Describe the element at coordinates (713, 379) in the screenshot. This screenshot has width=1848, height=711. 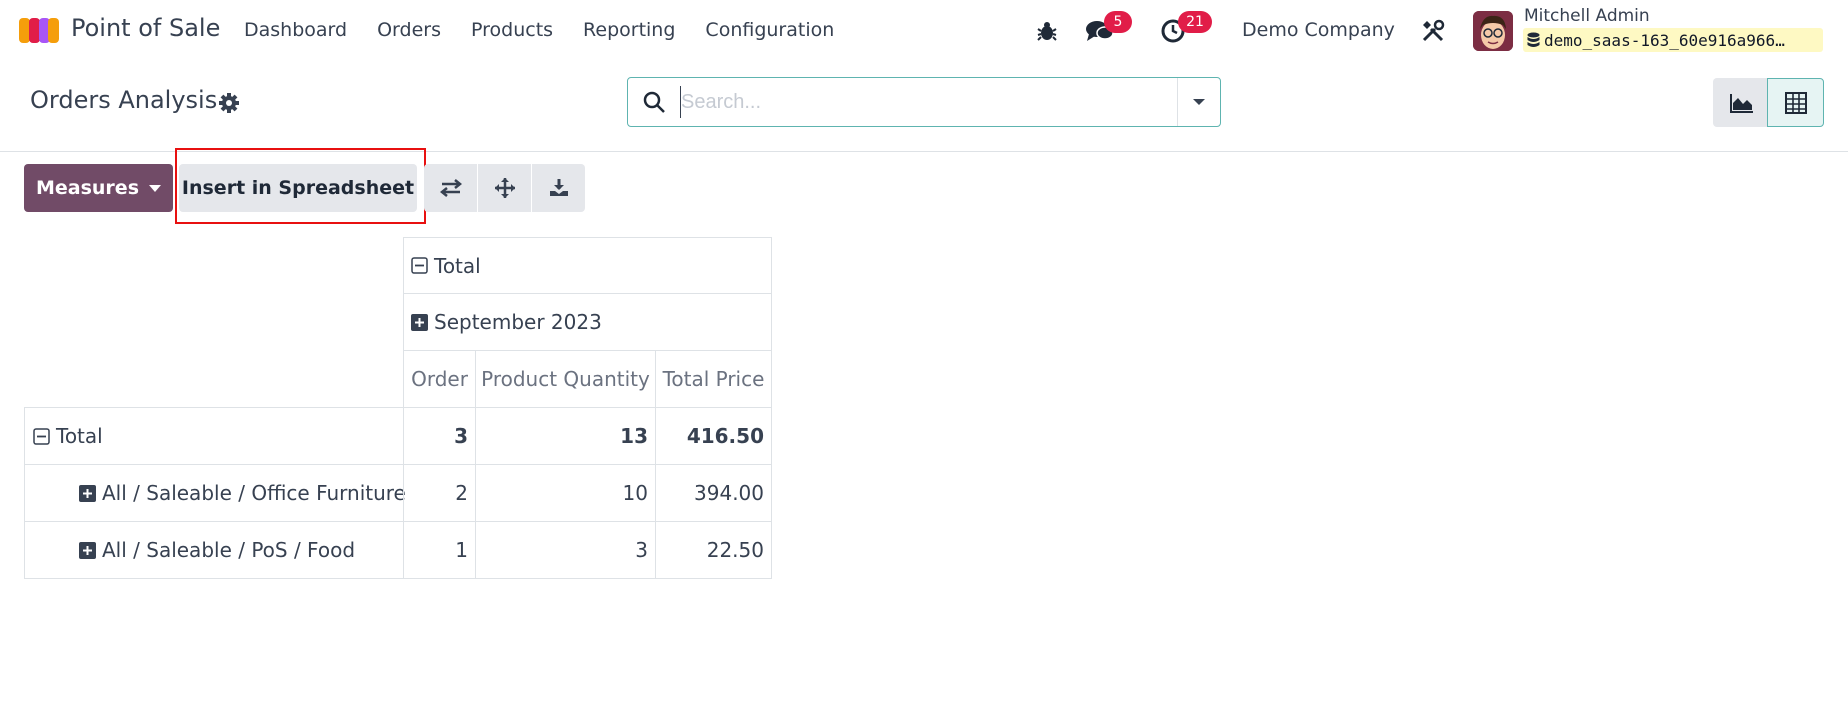
I see `measure-header-total-price: Total Price` at that location.